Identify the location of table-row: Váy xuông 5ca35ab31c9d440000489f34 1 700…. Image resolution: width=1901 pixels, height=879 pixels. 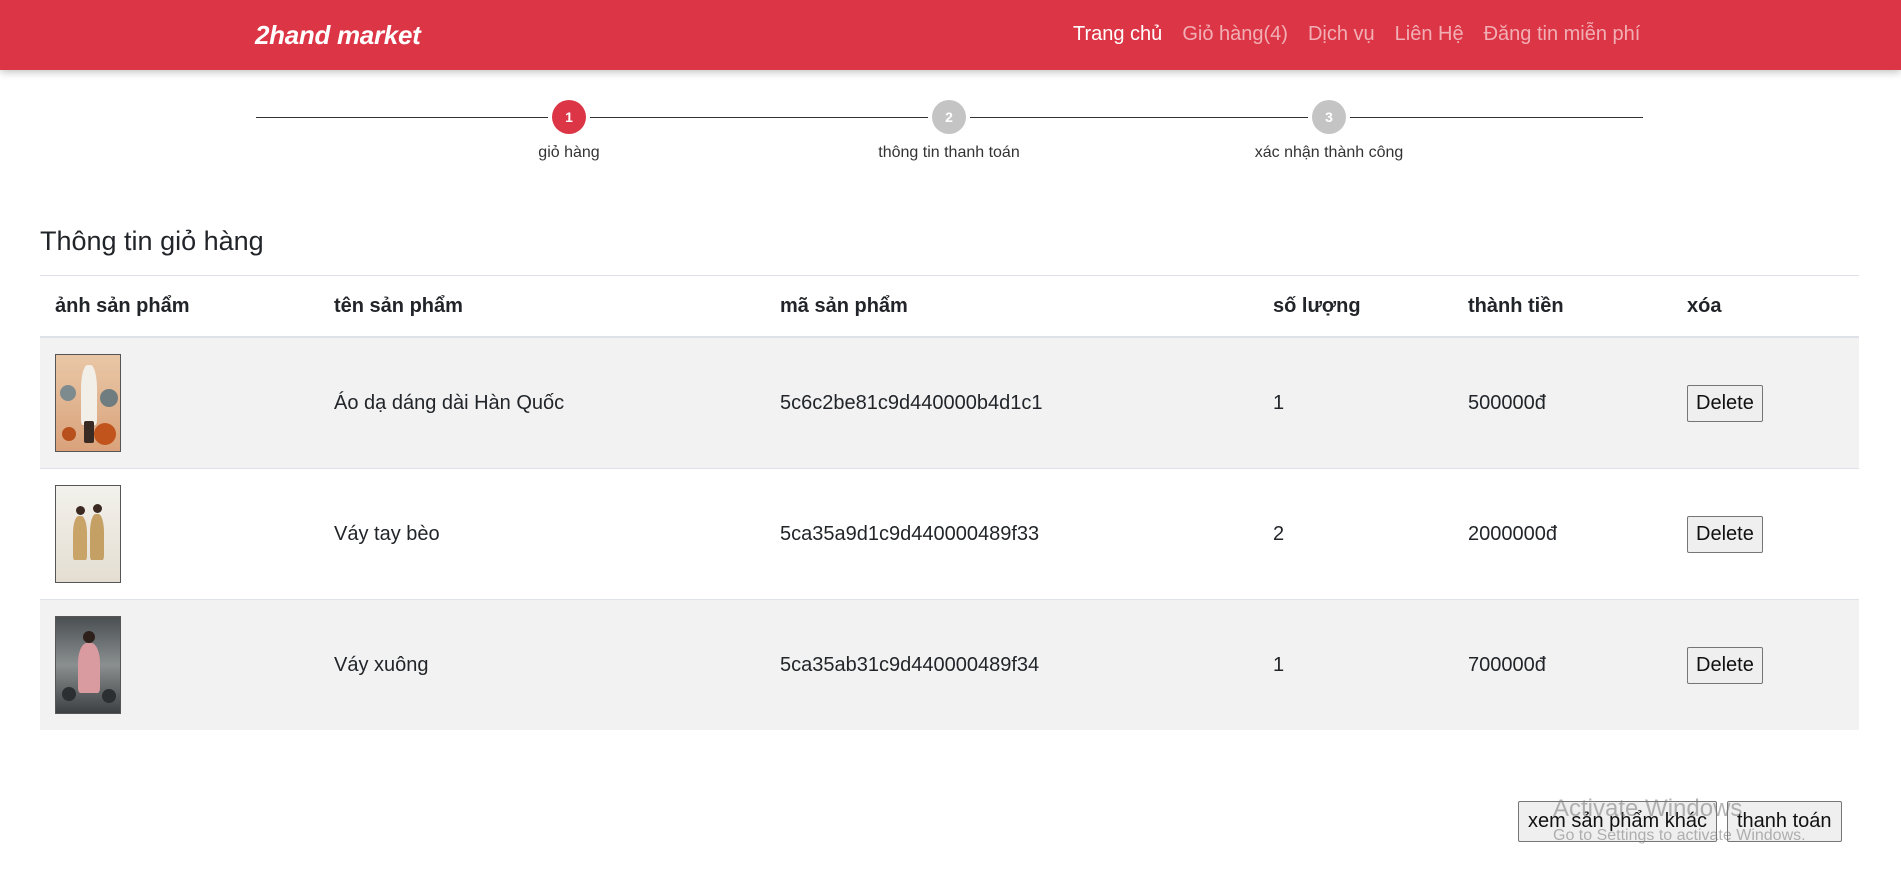
(949, 664).